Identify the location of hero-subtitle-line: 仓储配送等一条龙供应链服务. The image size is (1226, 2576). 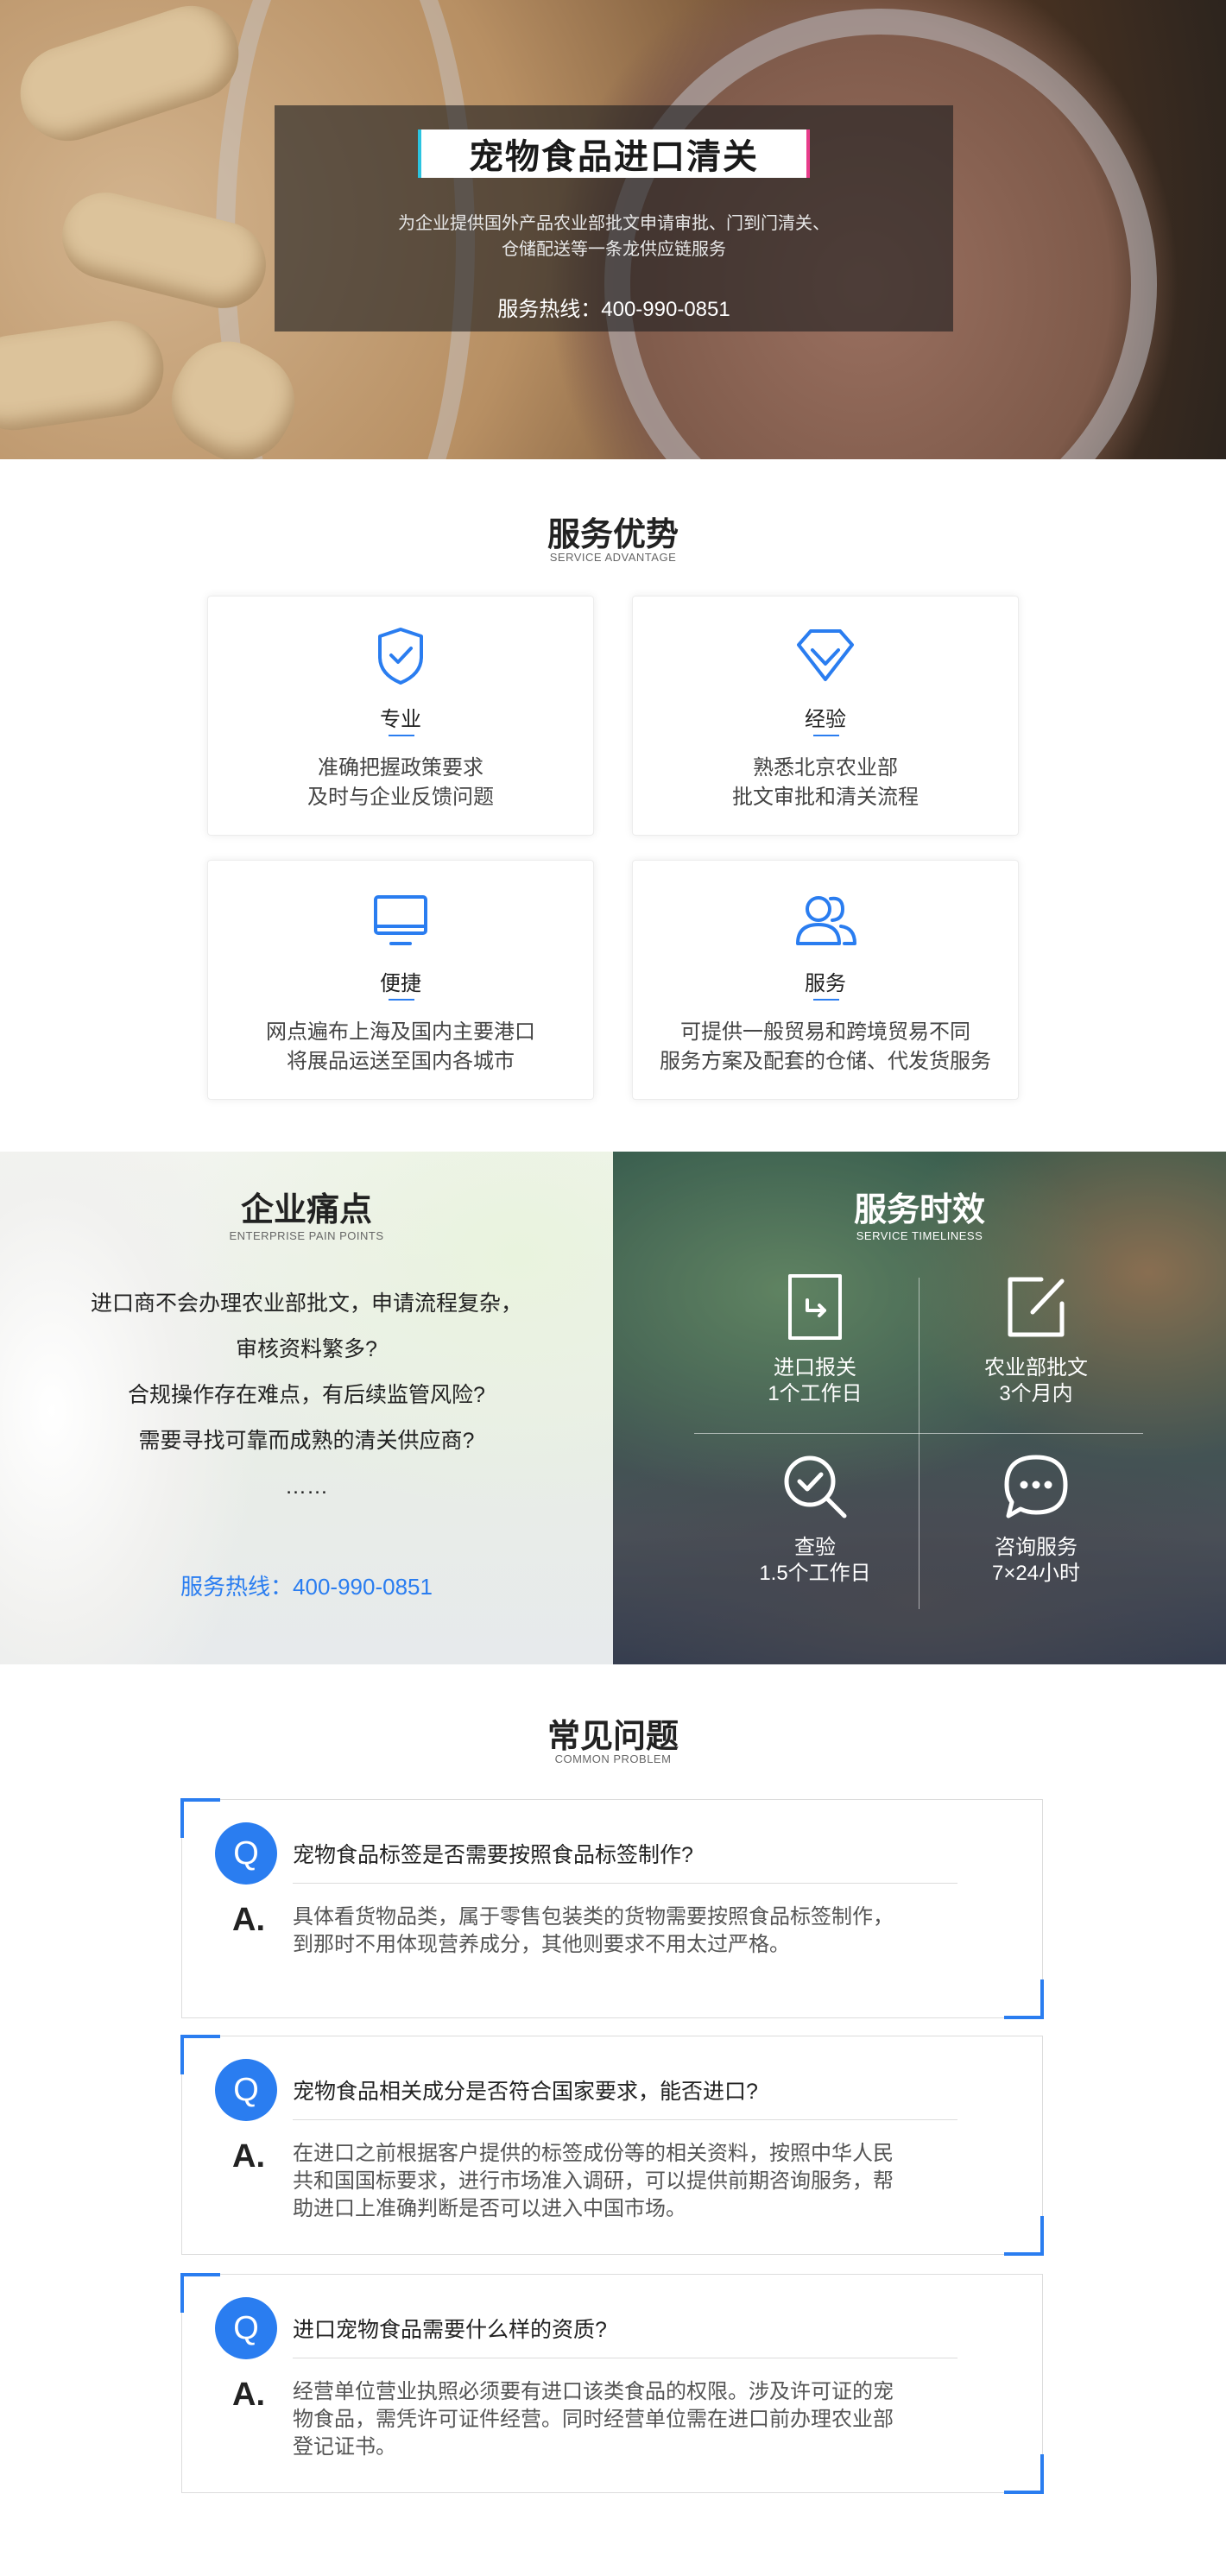
(614, 249).